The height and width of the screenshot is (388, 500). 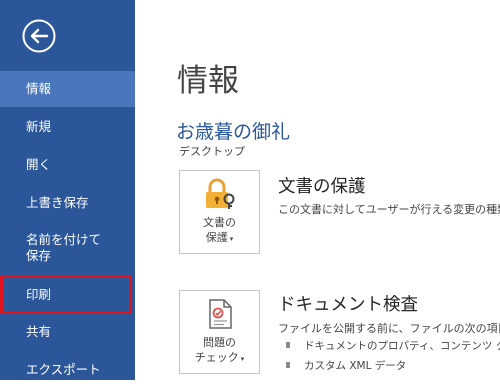 What do you see at coordinates (219, 332) in the screenshot?
I see `check-issues-button: 問題の チェック ▾` at bounding box center [219, 332].